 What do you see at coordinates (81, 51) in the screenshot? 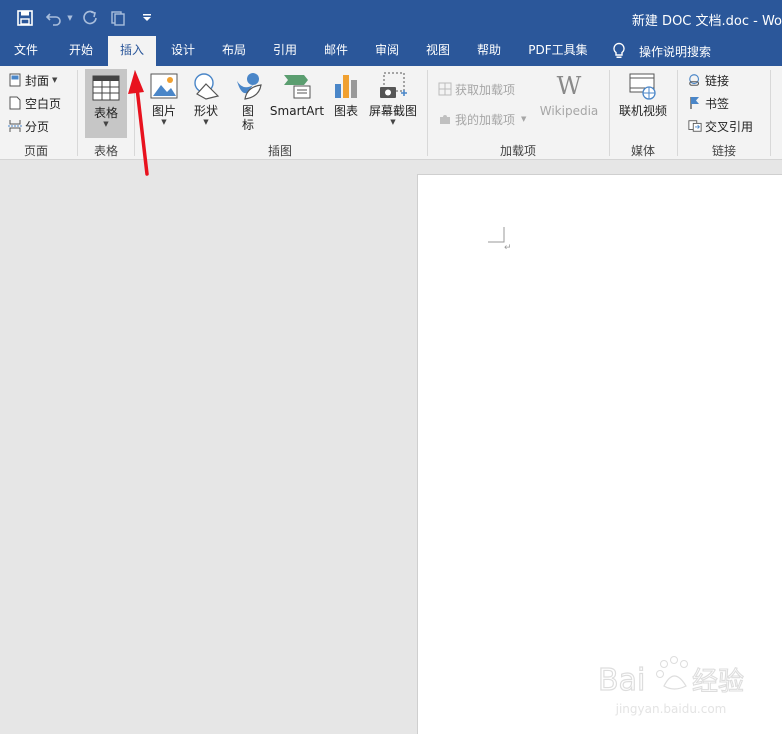
I see `tab-home: 开始` at bounding box center [81, 51].